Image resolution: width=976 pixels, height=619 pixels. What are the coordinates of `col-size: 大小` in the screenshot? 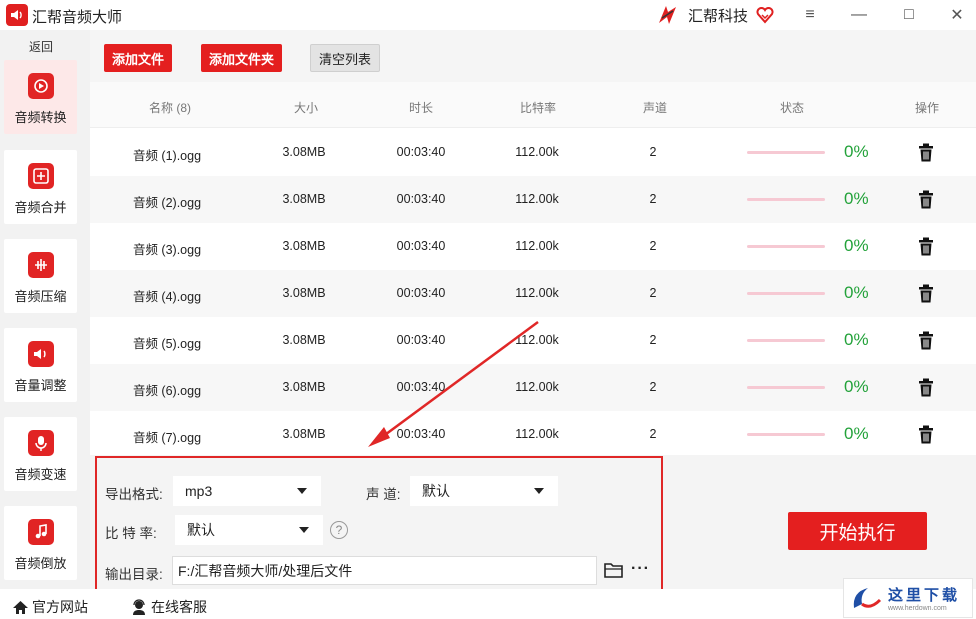 It's located at (306, 108).